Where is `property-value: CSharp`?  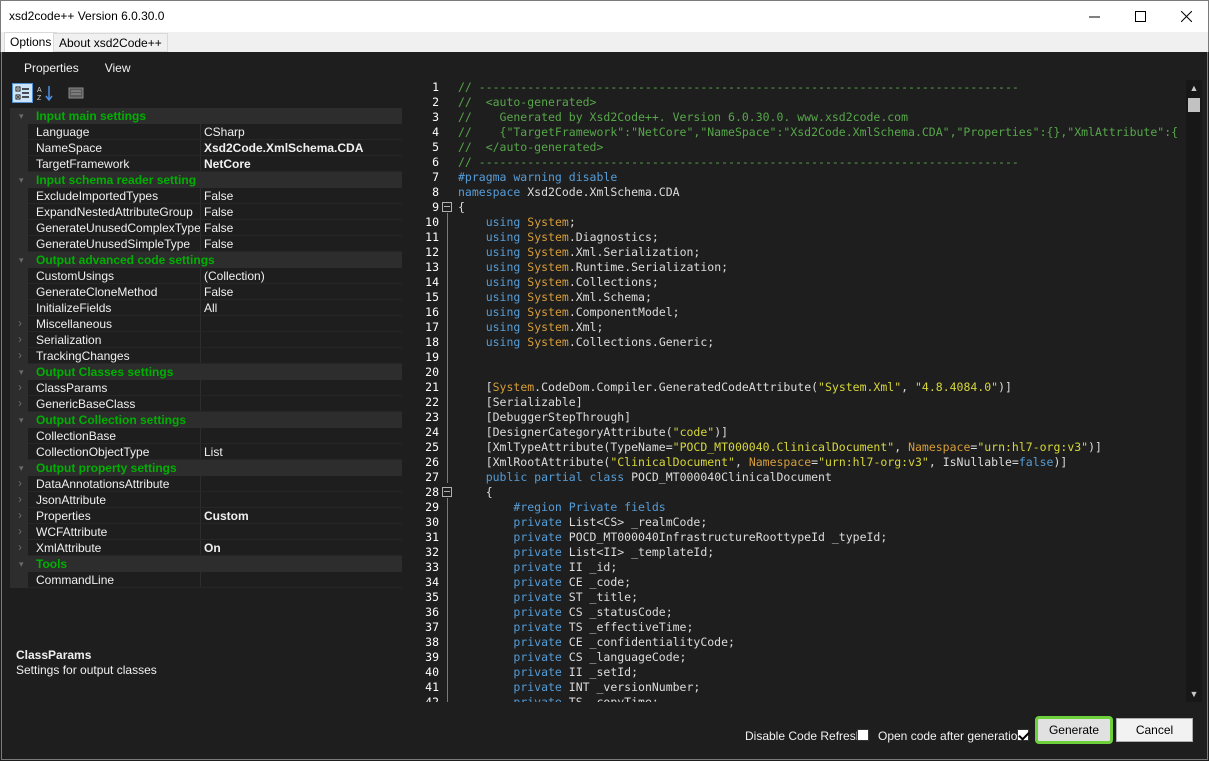 property-value: CSharp is located at coordinates (224, 132).